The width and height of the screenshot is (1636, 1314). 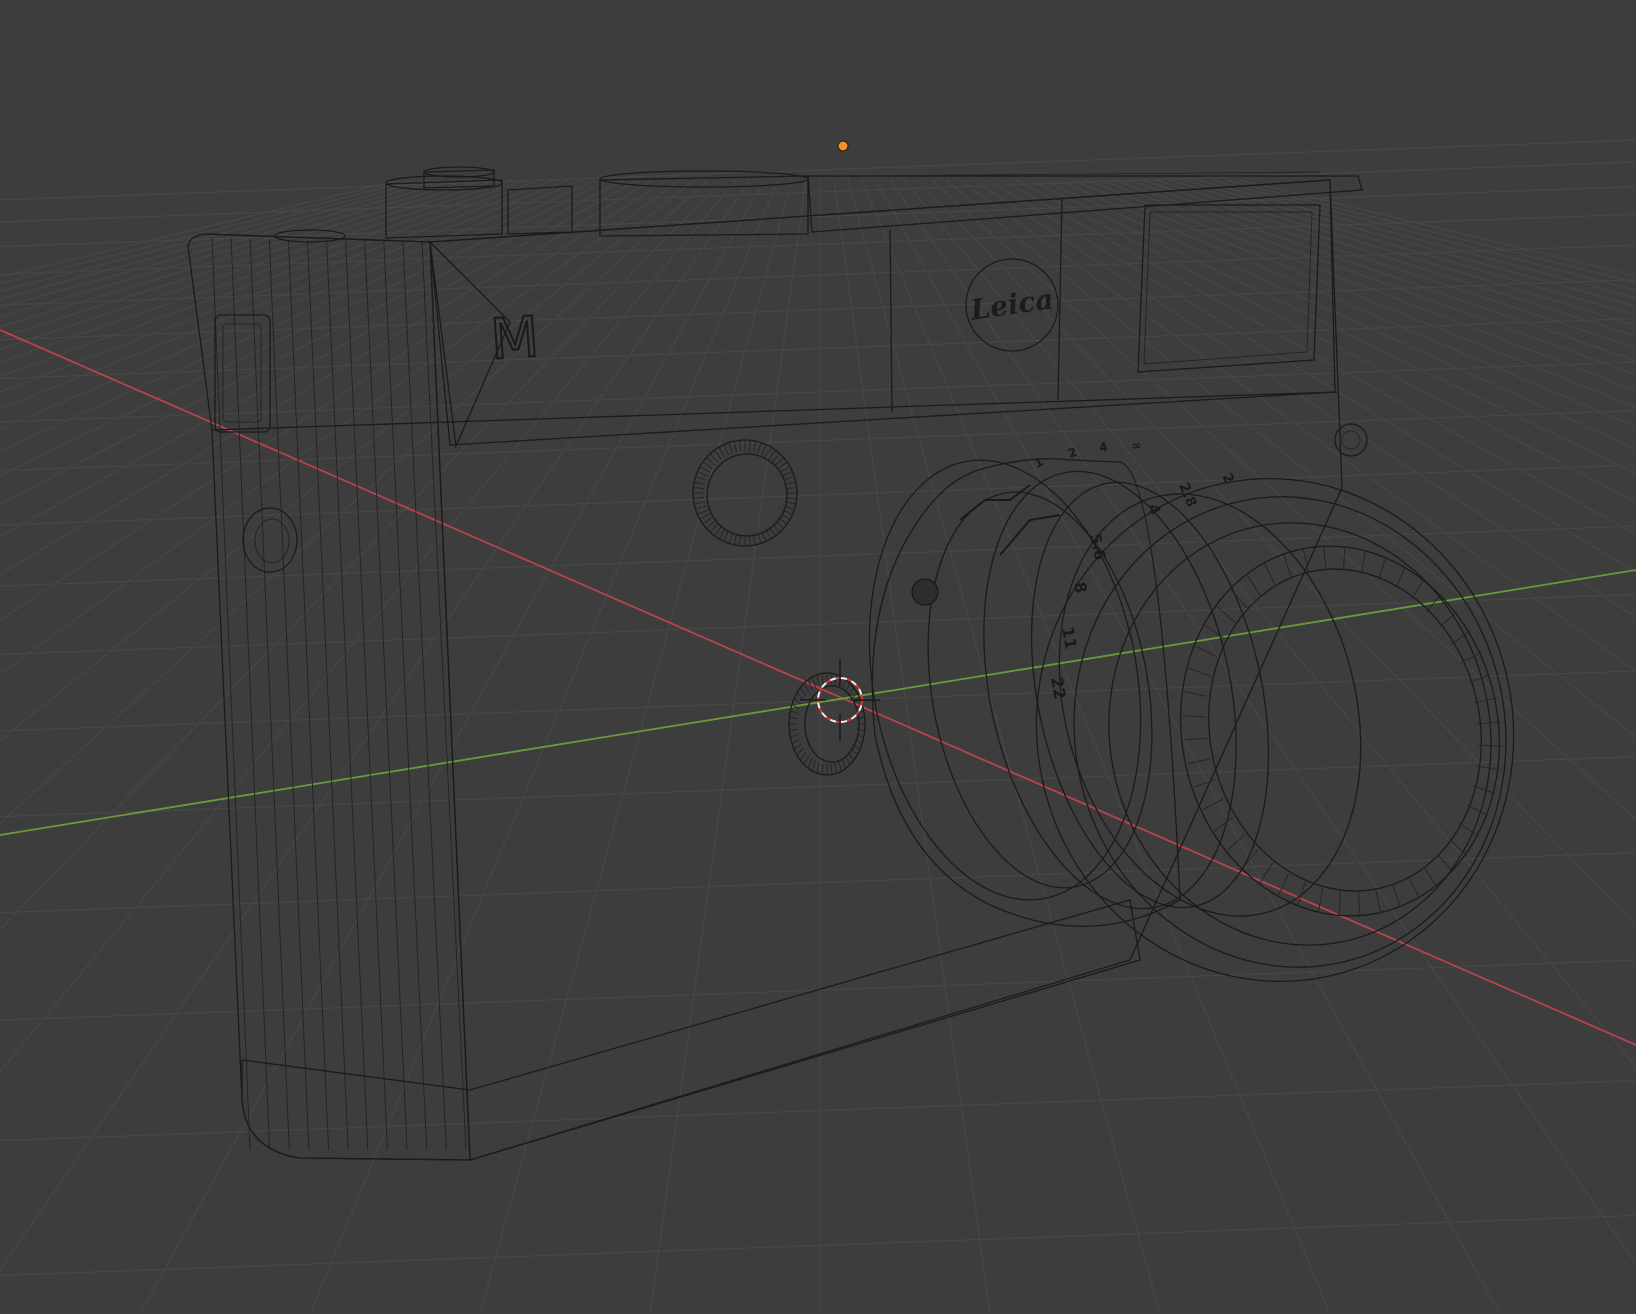 I want to click on aperture-11: 11, so click(x=1069, y=637).